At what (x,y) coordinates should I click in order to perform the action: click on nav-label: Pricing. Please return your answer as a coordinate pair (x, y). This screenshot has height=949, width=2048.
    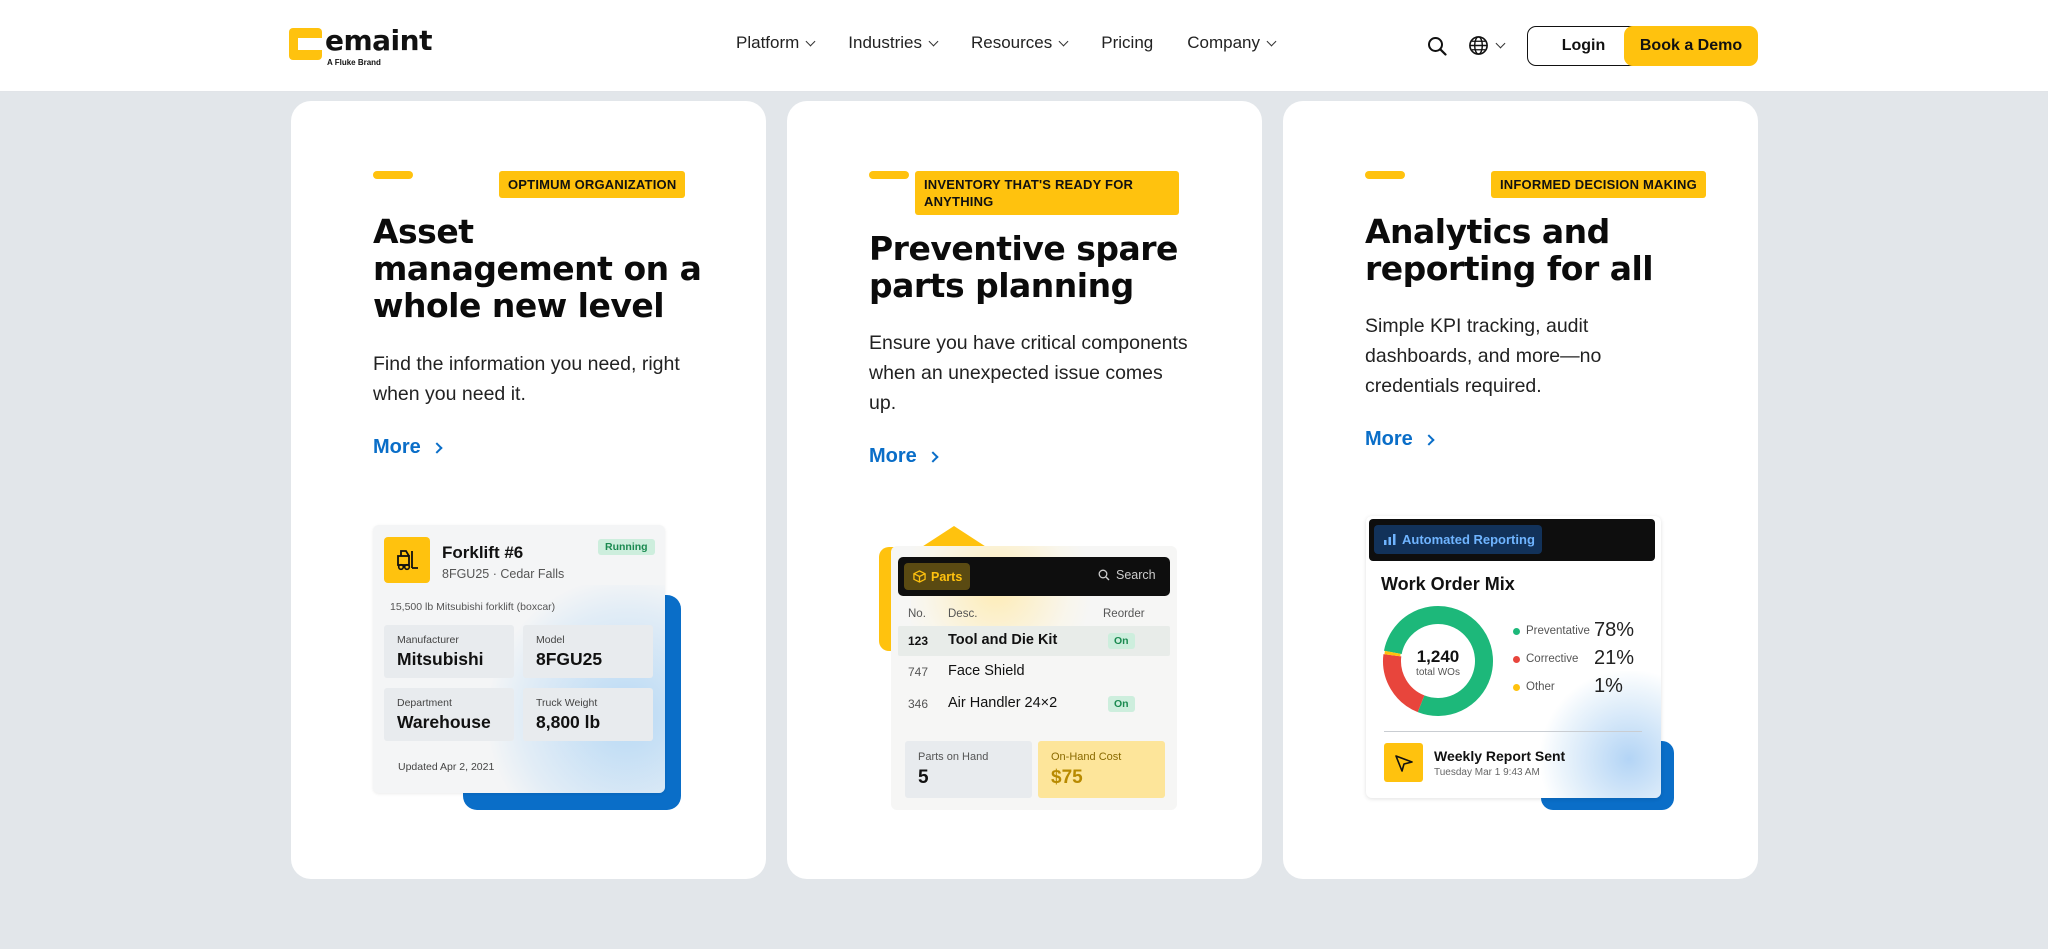
    Looking at the image, I should click on (1127, 42).